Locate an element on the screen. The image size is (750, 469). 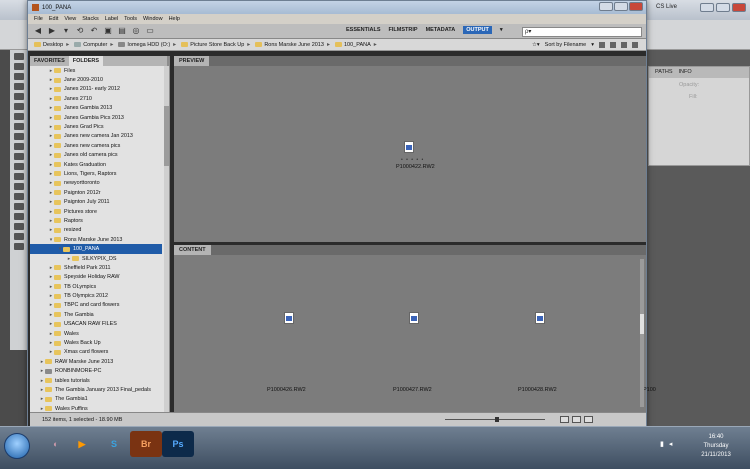
dodge-tool-icon is located at coordinates (18, 186).